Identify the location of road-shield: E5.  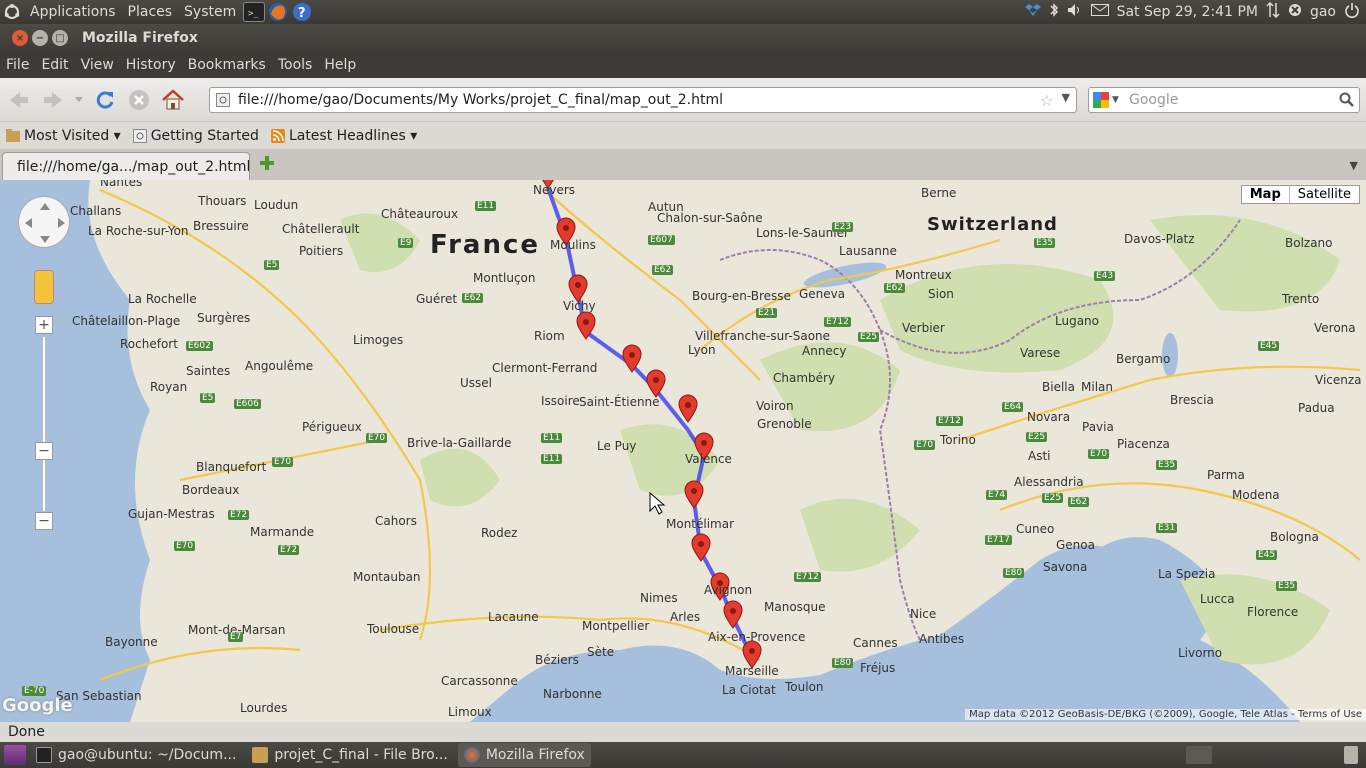
(272, 265).